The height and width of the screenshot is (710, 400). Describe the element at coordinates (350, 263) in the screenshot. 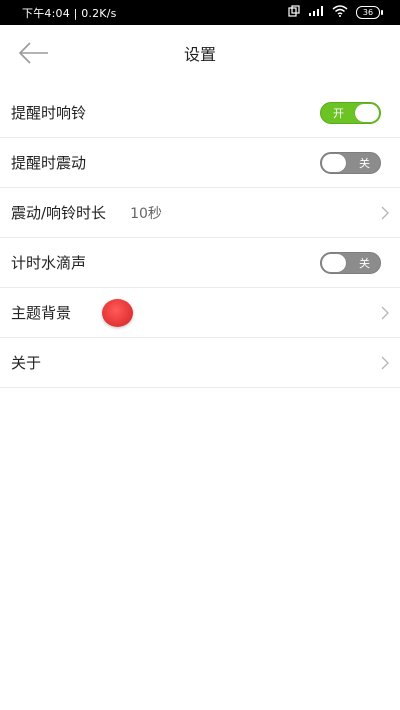

I see `water-drop-toggle: 关` at that location.